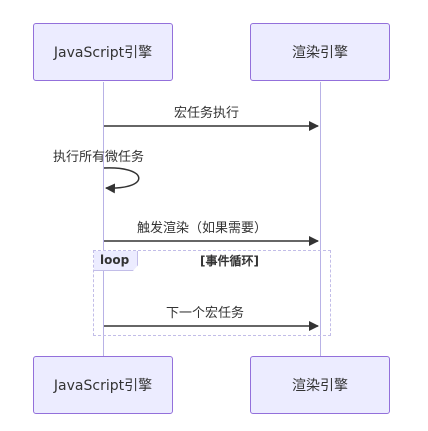 This screenshot has width=428, height=431. I want to click on message-all-micro-tasks: 执行所有微任务, so click(99, 157).